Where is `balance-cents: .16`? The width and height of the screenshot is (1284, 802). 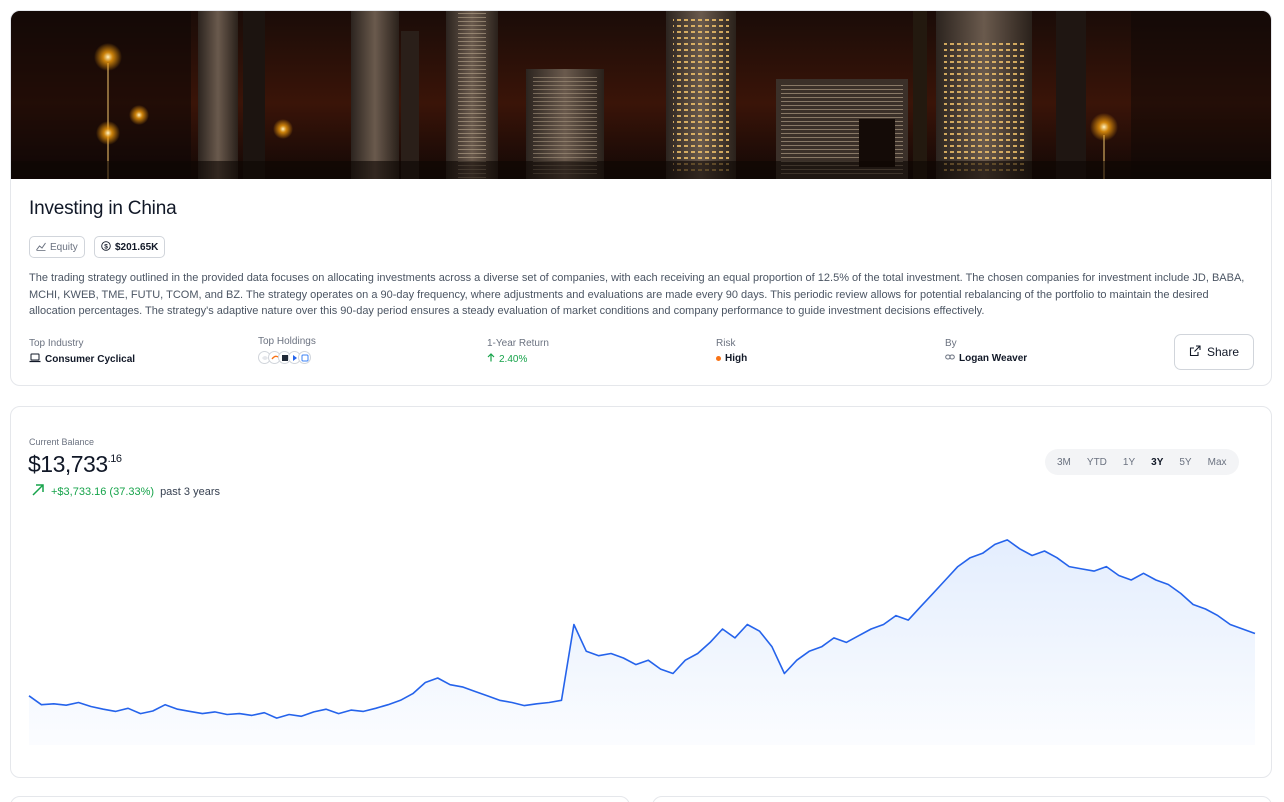
balance-cents: .16 is located at coordinates (114, 459).